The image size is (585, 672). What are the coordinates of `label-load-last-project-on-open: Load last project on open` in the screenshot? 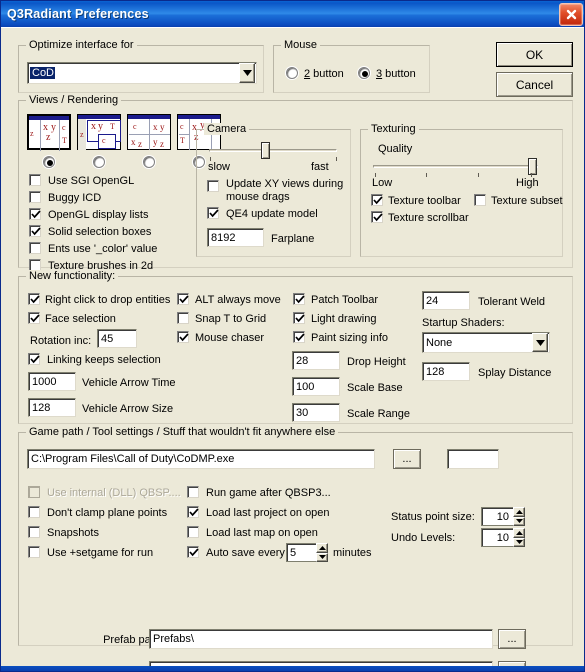 It's located at (268, 513).